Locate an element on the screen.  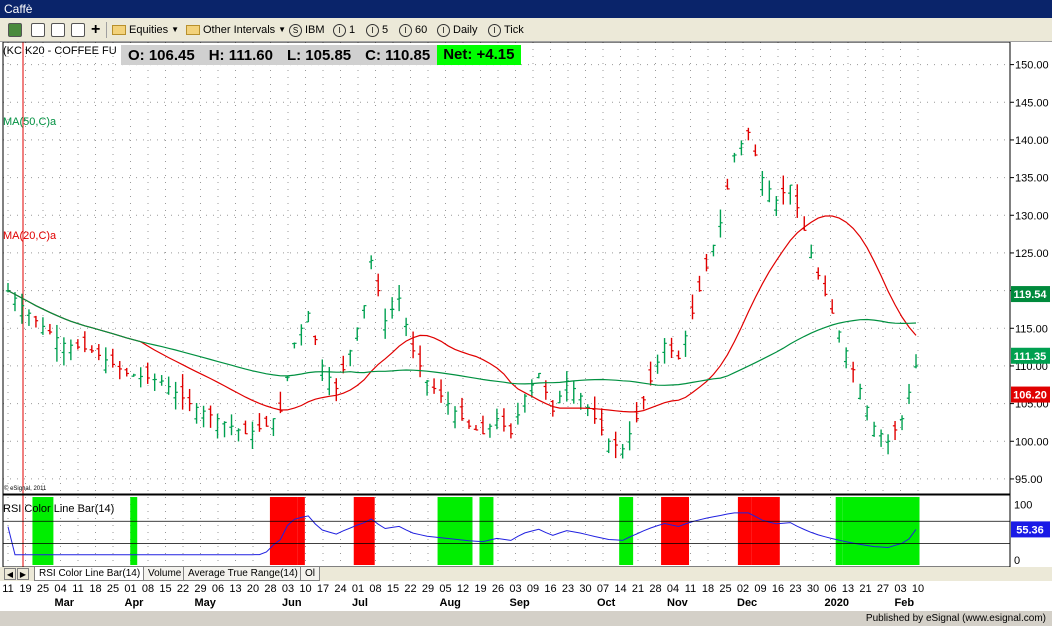
high-value: H: 111.60 is located at coordinates (240, 55).